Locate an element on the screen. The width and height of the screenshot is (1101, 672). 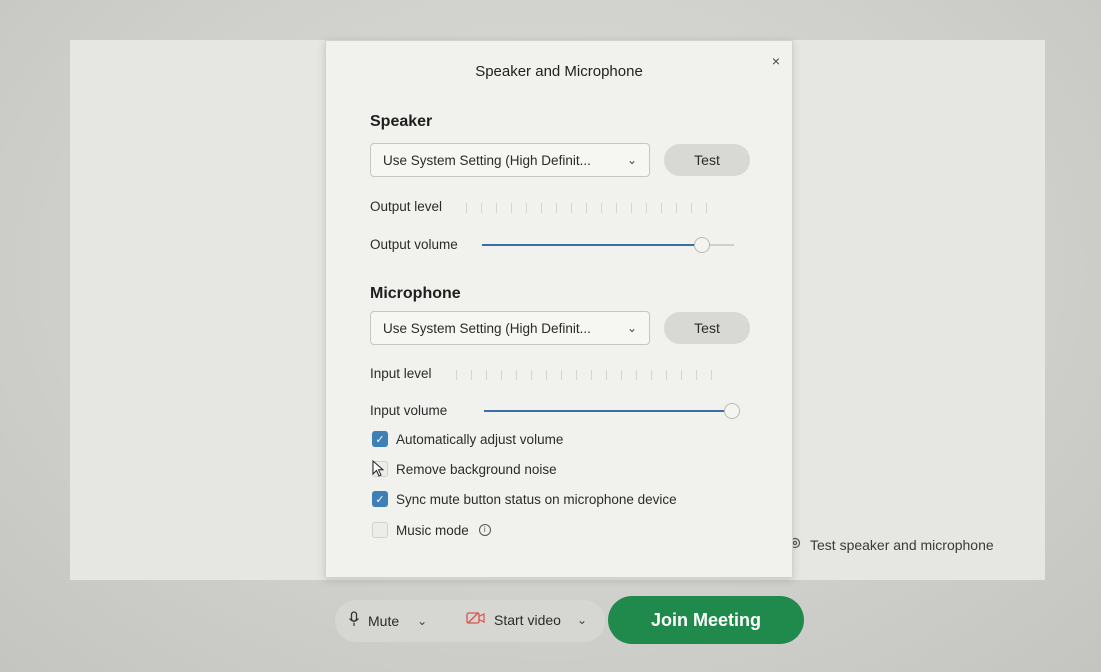
option-label: Music mode is located at coordinates (432, 530).